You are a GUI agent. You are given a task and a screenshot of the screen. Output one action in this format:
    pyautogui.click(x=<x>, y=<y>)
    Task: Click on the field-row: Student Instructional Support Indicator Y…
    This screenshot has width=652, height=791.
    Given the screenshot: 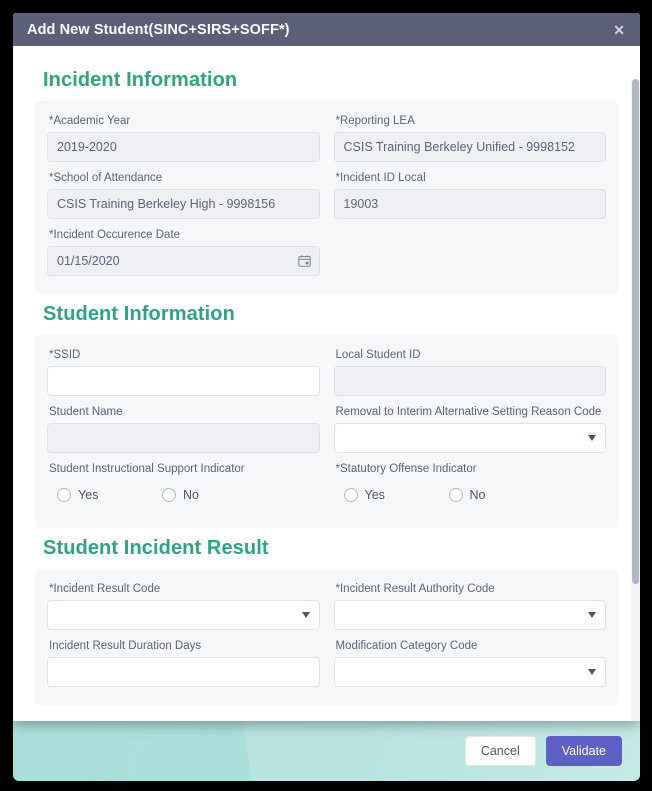 What is the action you would take?
    pyautogui.click(x=326, y=487)
    